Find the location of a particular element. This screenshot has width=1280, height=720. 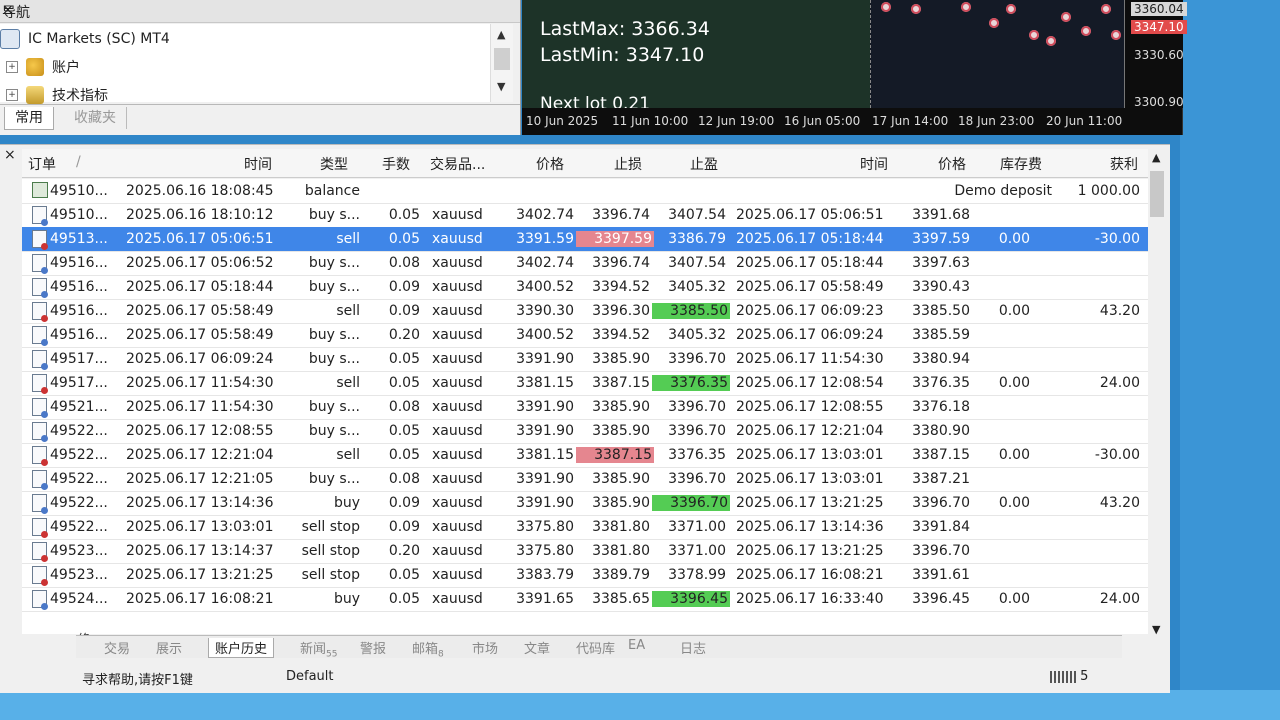

time-tick: 16 Jun 05:00 is located at coordinates (822, 121).